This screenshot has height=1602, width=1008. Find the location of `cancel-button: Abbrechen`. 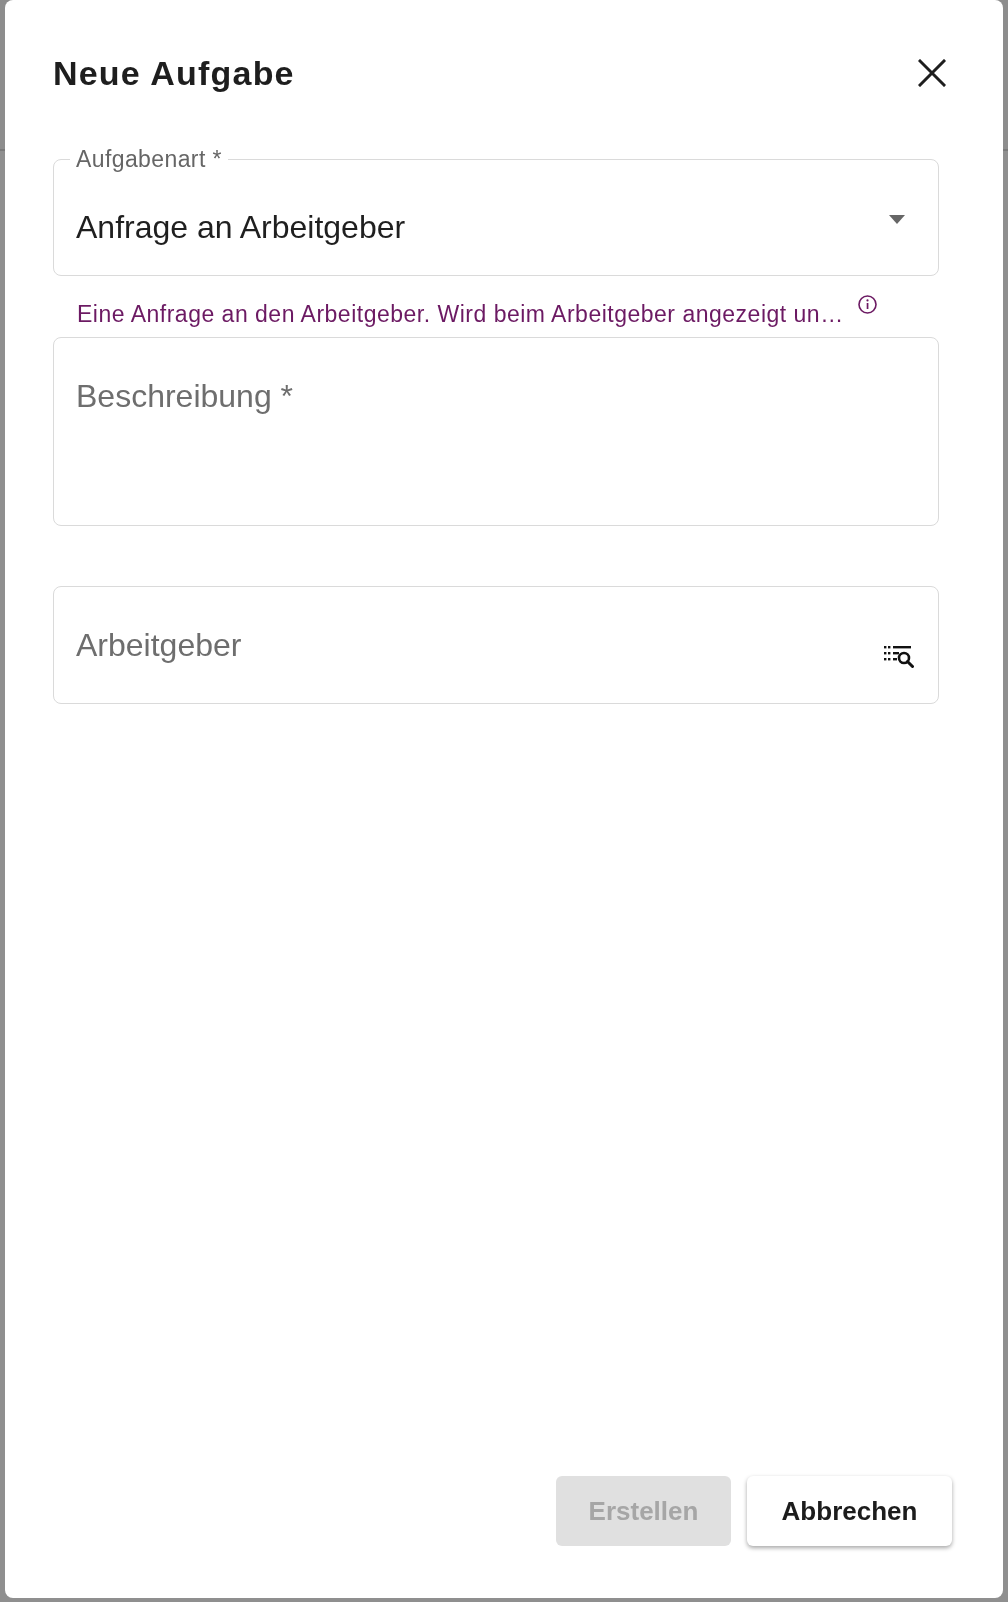

cancel-button: Abbrechen is located at coordinates (849, 1511).